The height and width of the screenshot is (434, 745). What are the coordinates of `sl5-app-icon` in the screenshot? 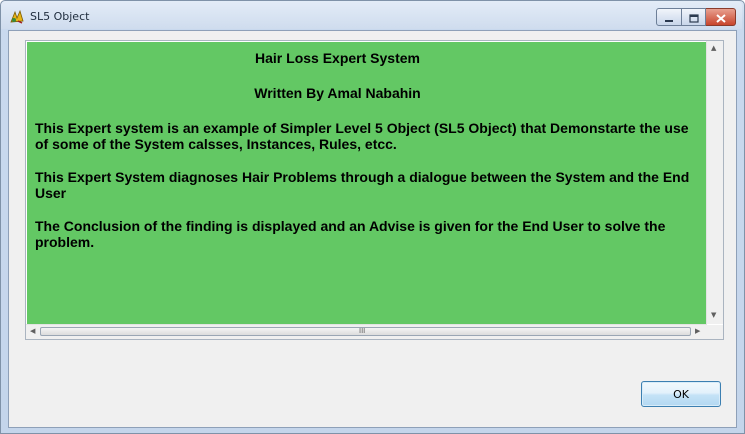 It's located at (17, 17).